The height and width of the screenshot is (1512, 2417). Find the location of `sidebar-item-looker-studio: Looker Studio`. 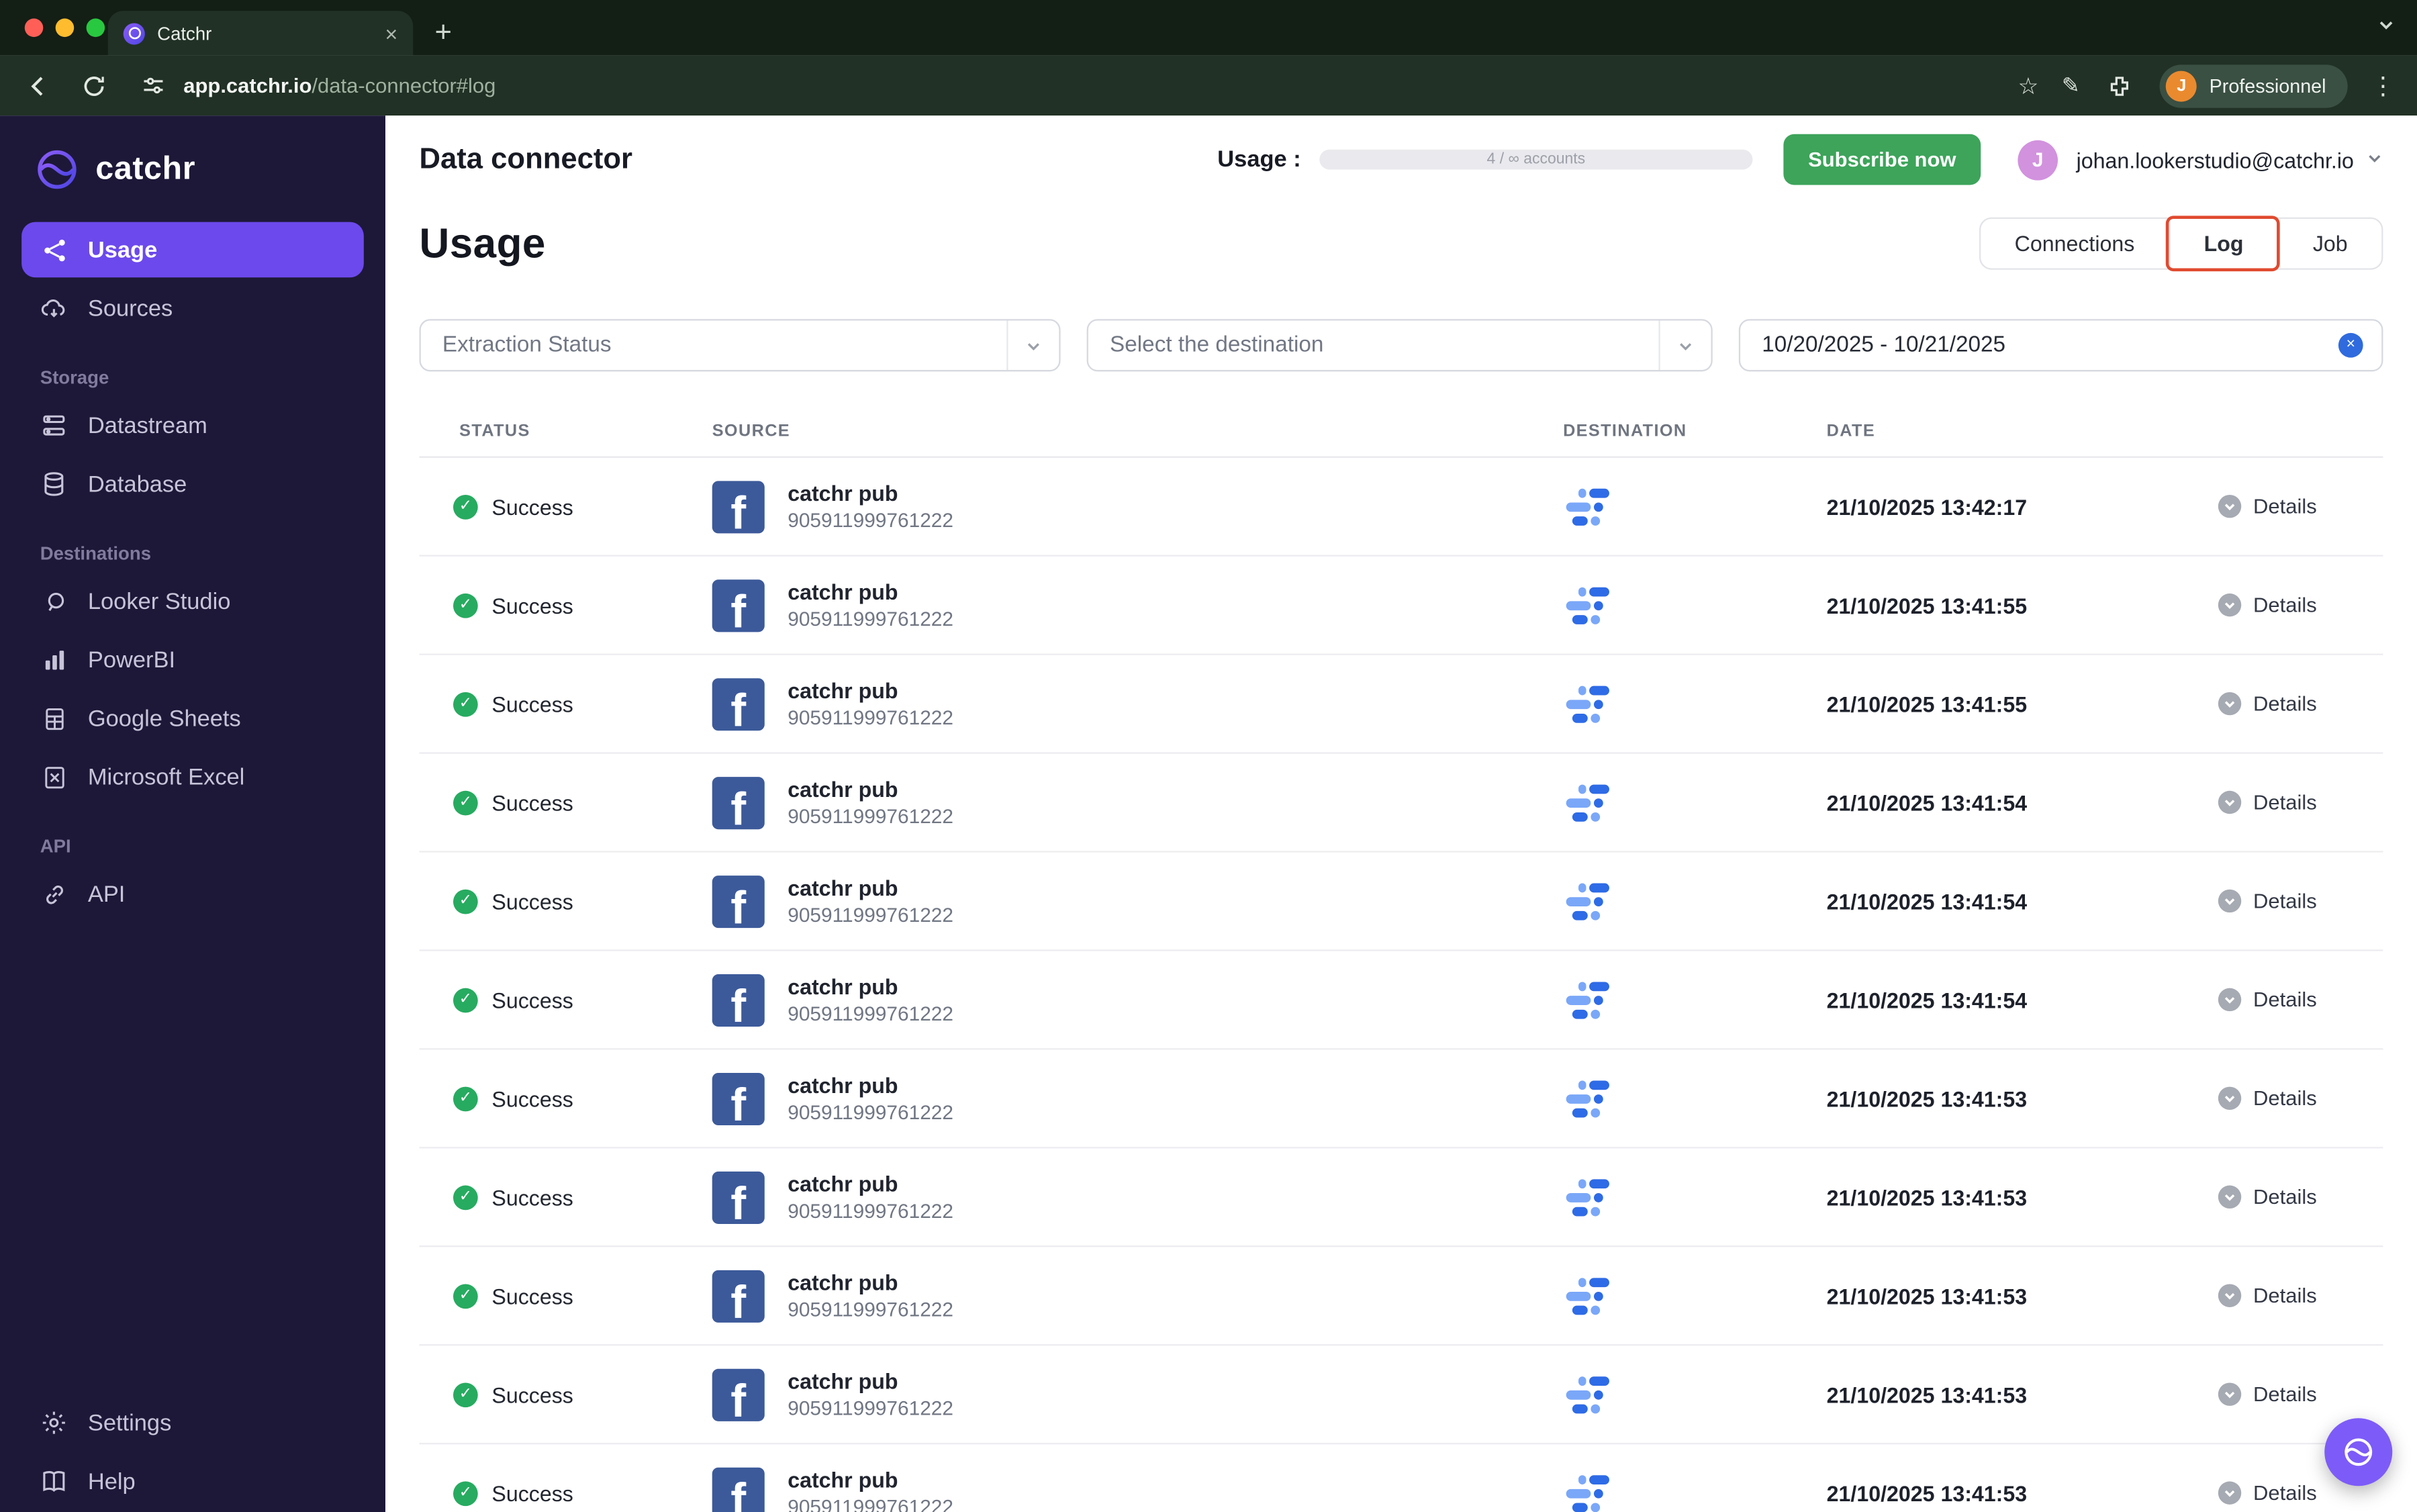

sidebar-item-looker-studio: Looker Studio is located at coordinates (193, 601).